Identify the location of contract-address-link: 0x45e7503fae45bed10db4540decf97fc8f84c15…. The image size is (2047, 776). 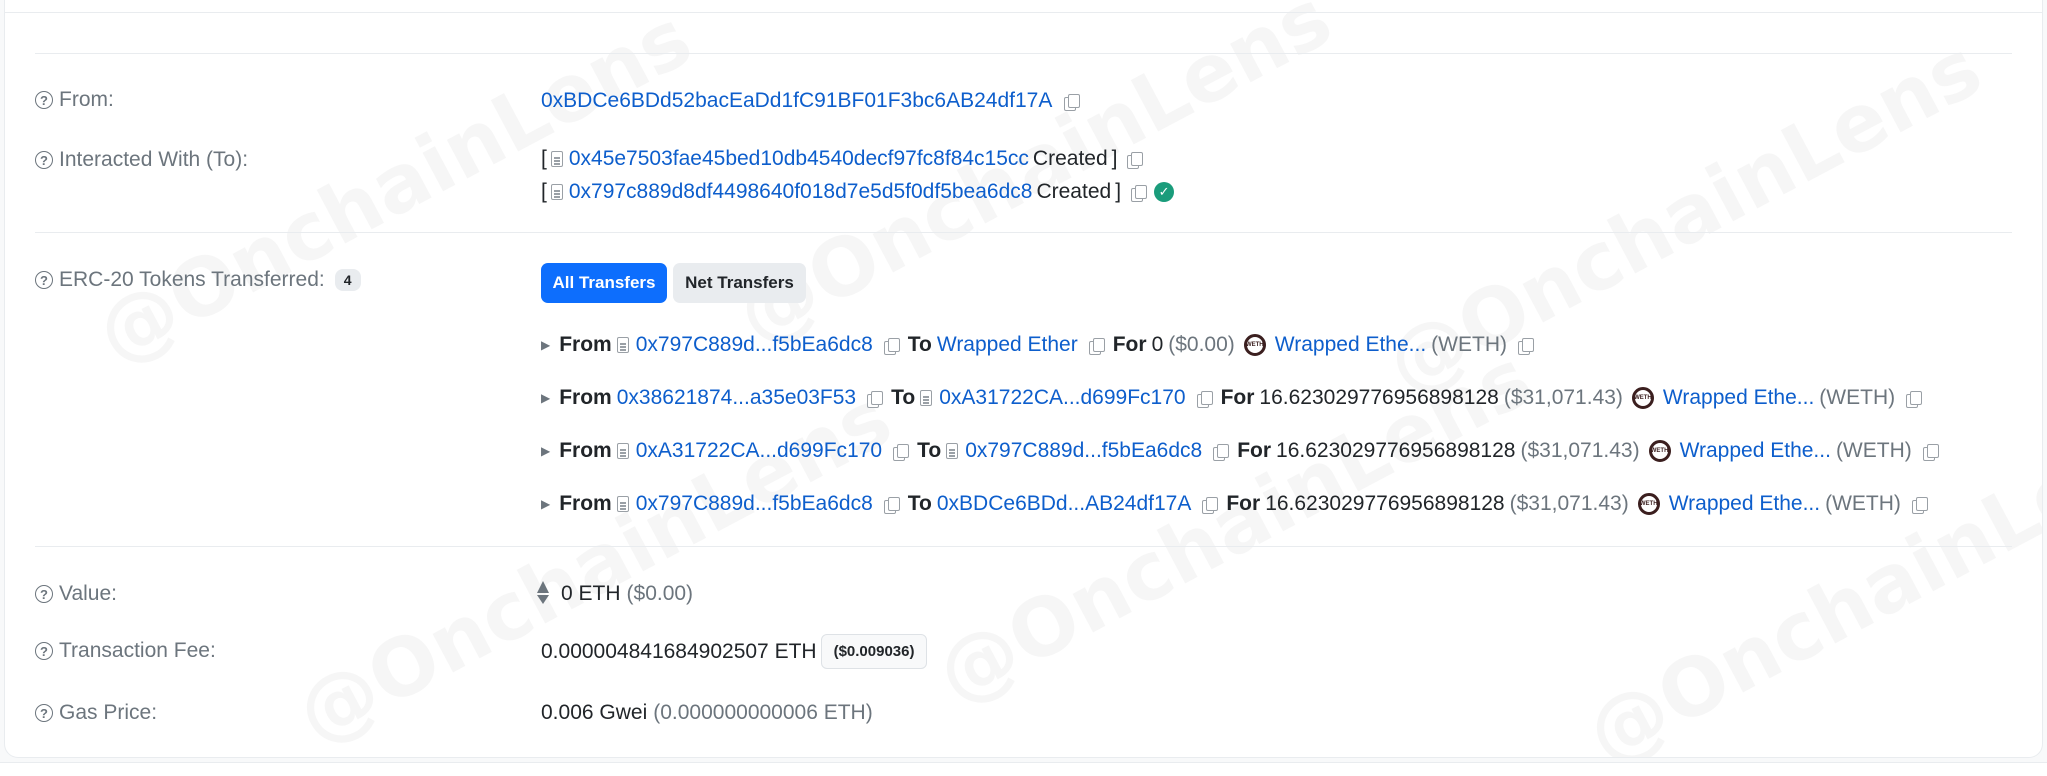
(799, 159).